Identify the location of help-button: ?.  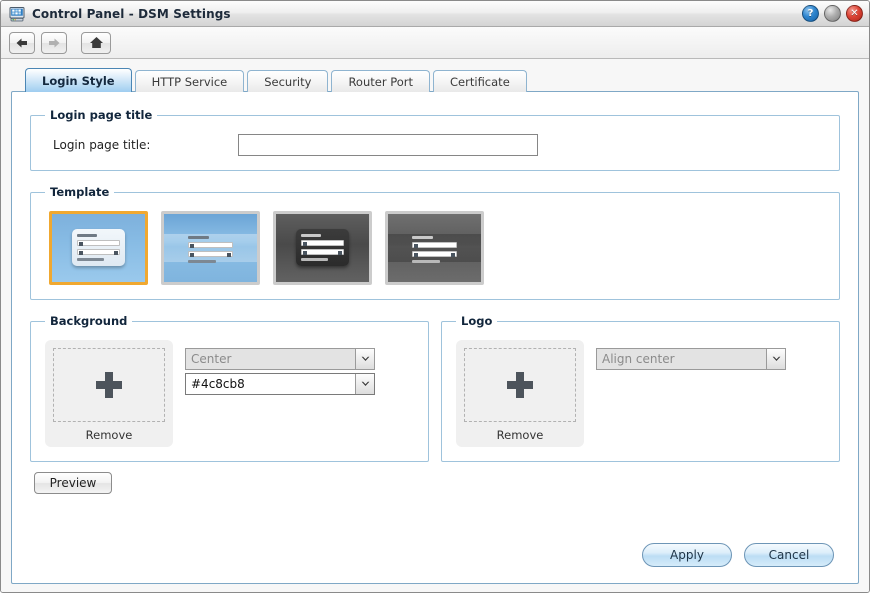
(810, 13).